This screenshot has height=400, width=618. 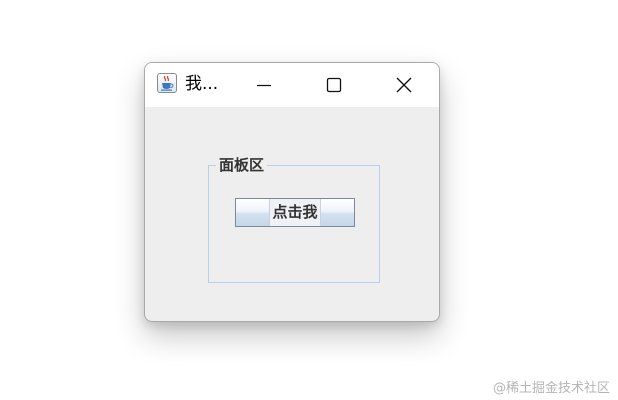 I want to click on close-button, so click(x=404, y=85).